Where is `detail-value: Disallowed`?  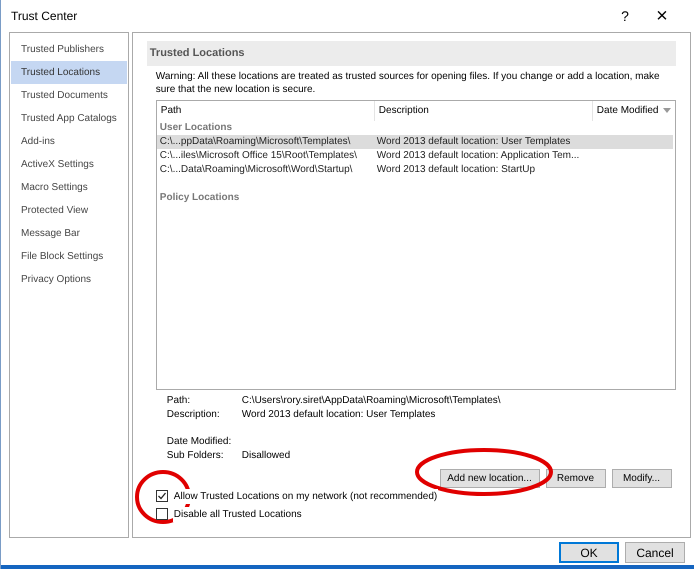
detail-value: Disallowed is located at coordinates (266, 455).